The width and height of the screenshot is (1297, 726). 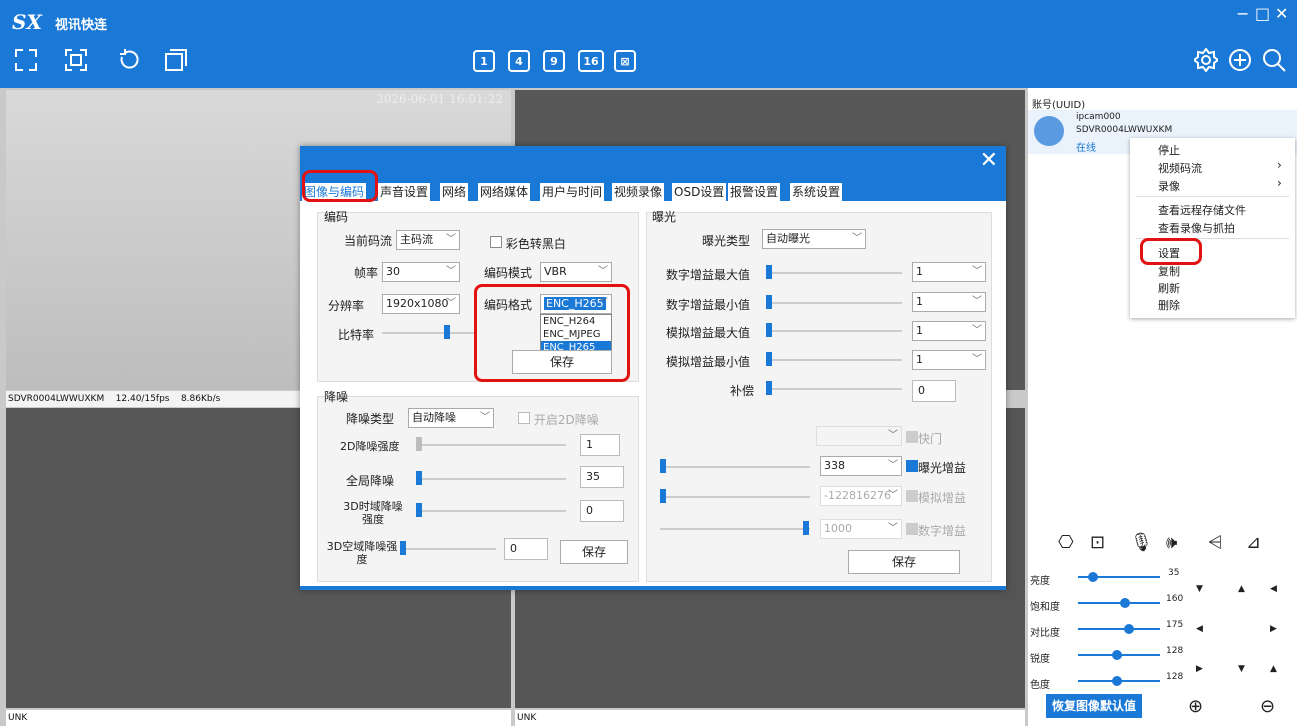 I want to click on temporal-3d-slider, so click(x=491, y=511).